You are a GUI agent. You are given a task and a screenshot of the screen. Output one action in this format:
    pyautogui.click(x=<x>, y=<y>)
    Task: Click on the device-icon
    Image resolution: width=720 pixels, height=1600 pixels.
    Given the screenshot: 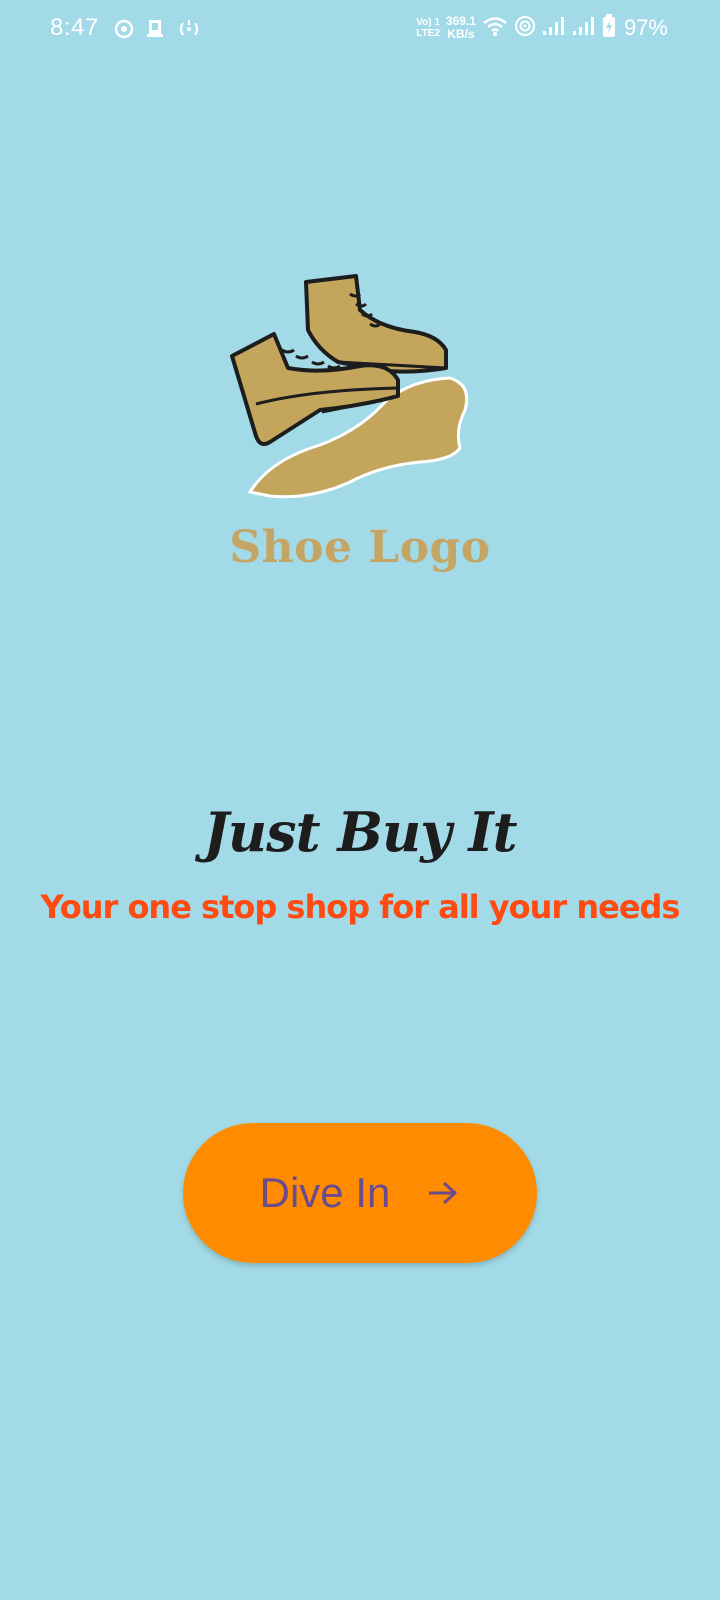 What is the action you would take?
    pyautogui.click(x=155, y=31)
    